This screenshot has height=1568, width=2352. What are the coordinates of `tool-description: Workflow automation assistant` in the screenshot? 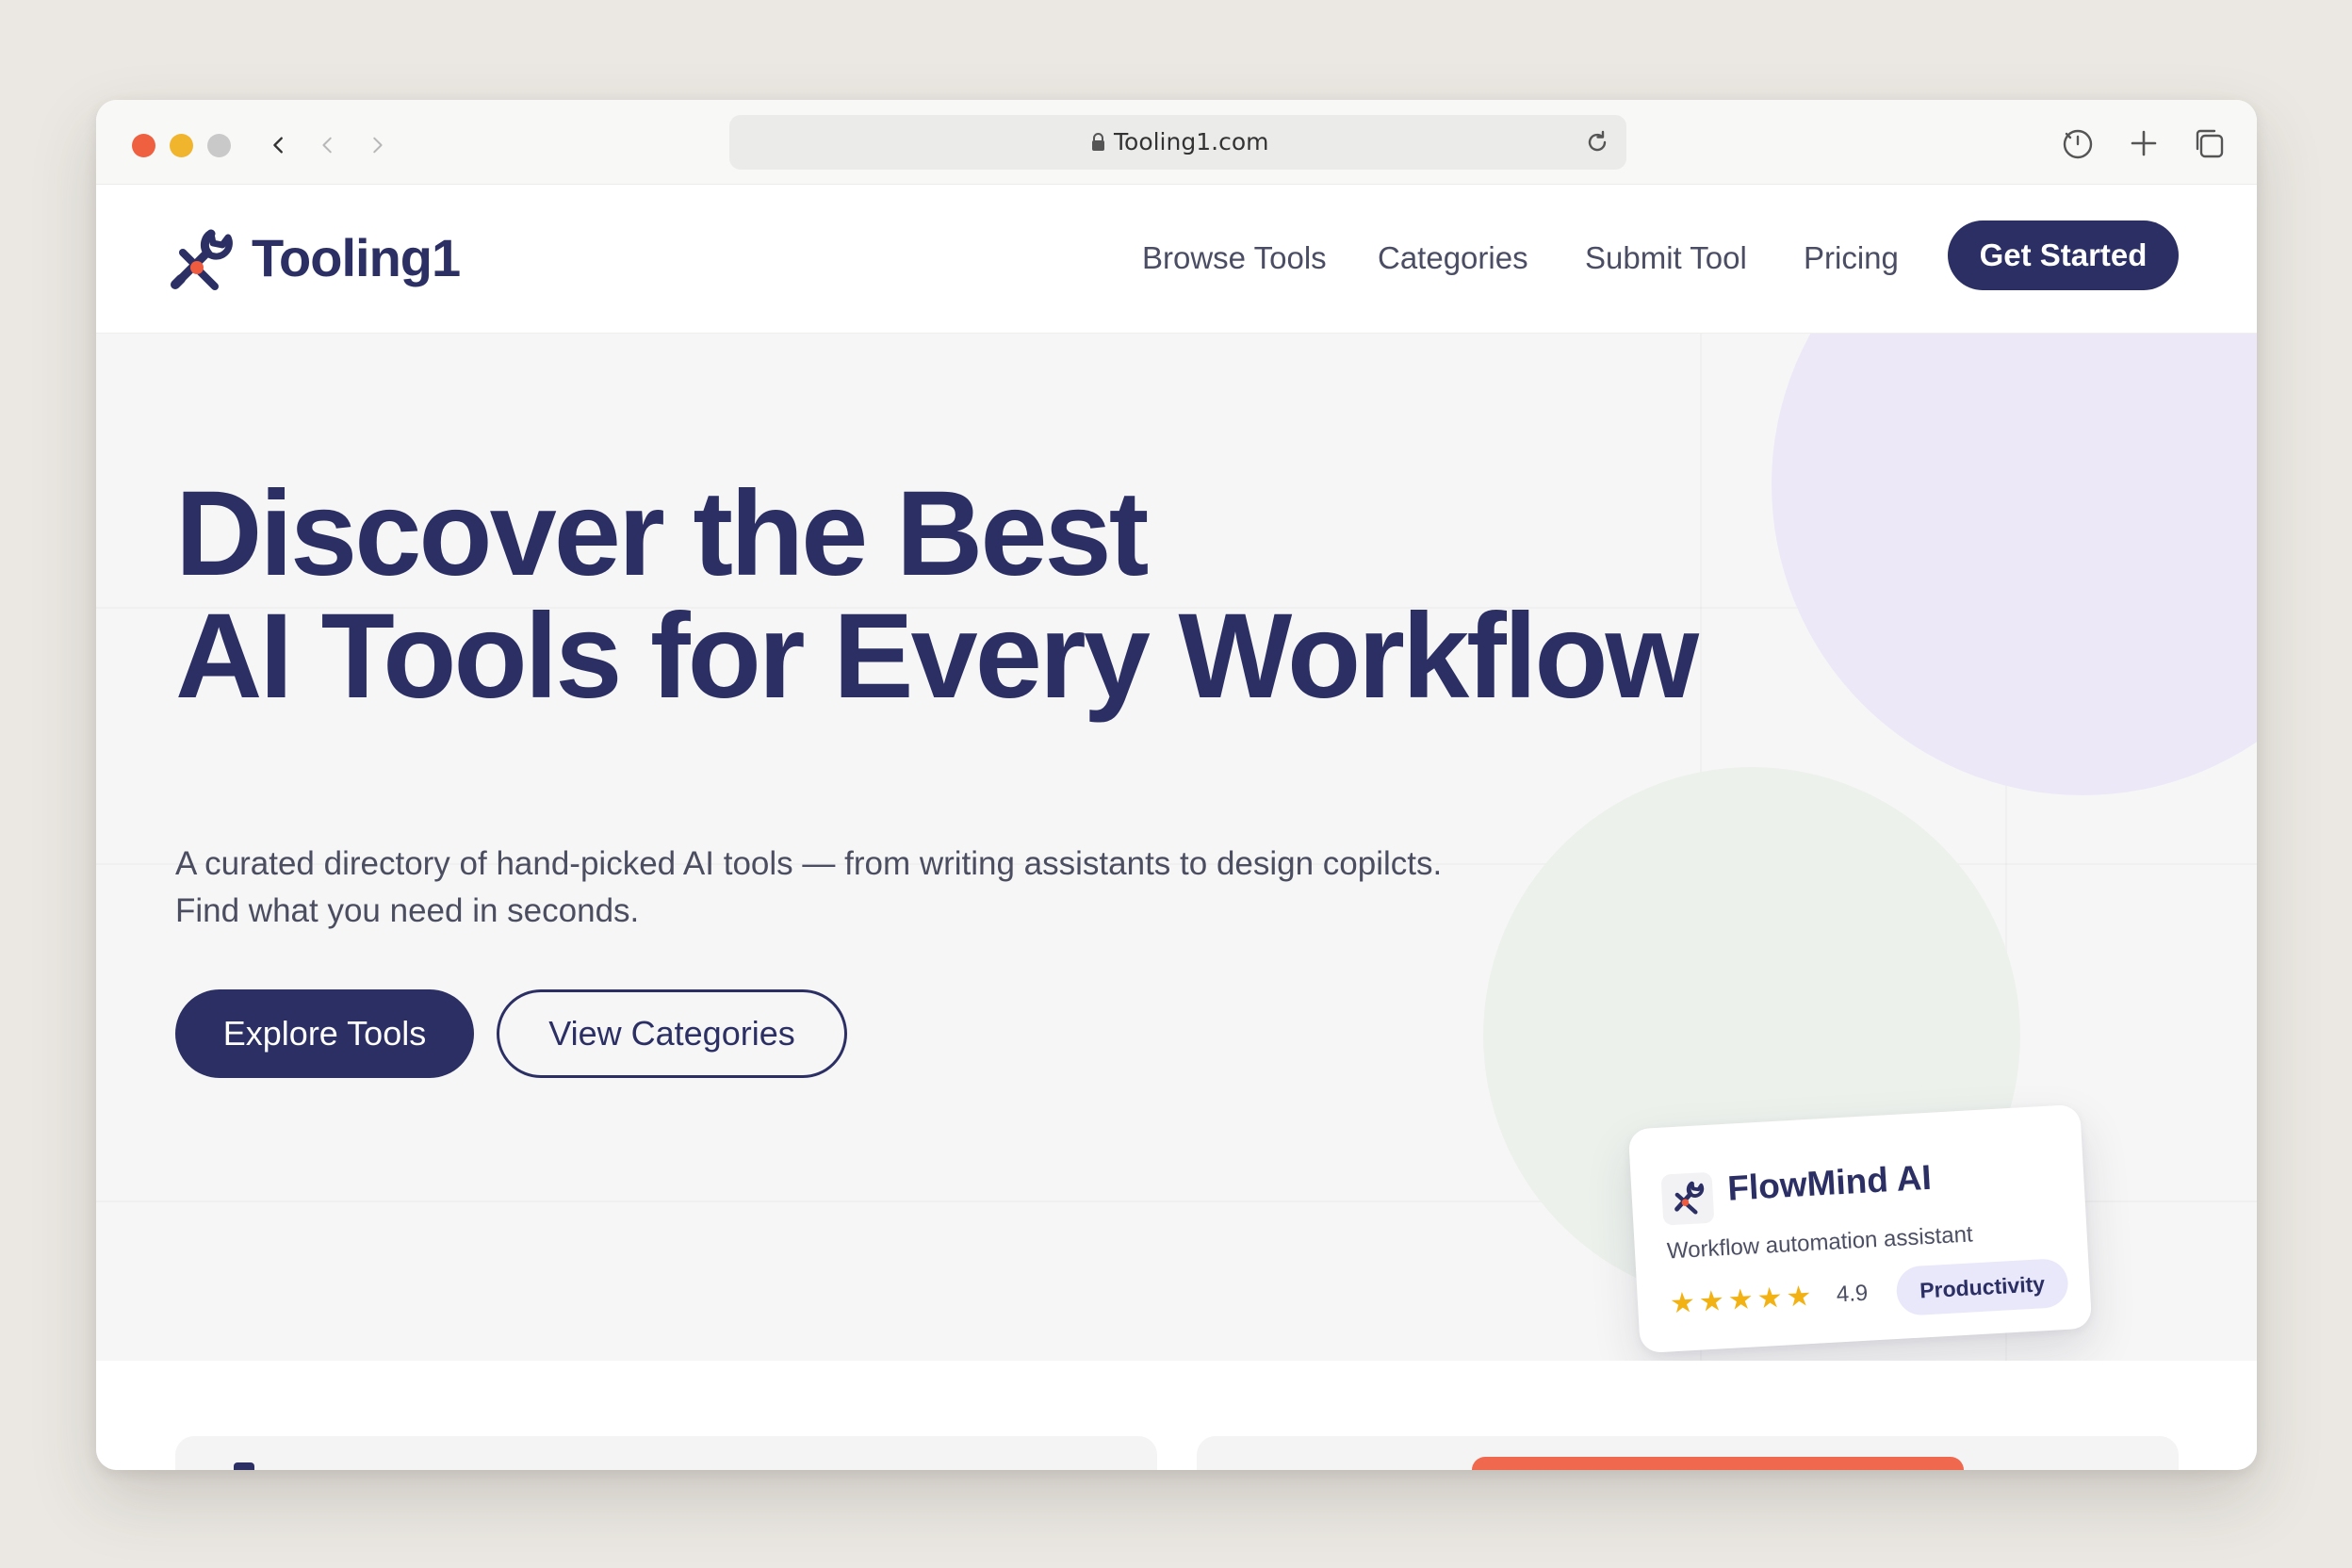 It's located at (1820, 1243).